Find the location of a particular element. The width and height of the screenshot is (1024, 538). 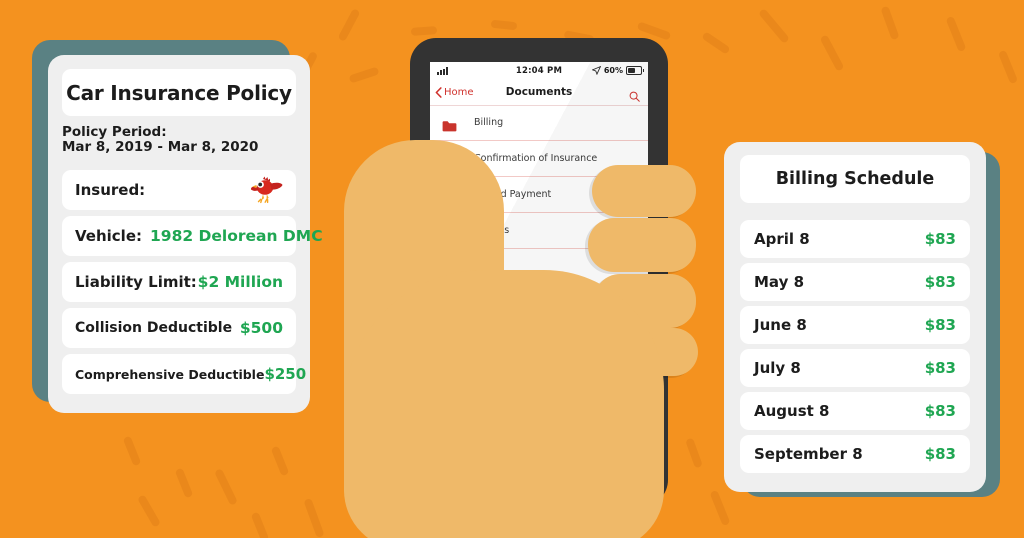

policy-row-vehicle: Vehicle: 1982 Delorean DMC is located at coordinates (192, 236).